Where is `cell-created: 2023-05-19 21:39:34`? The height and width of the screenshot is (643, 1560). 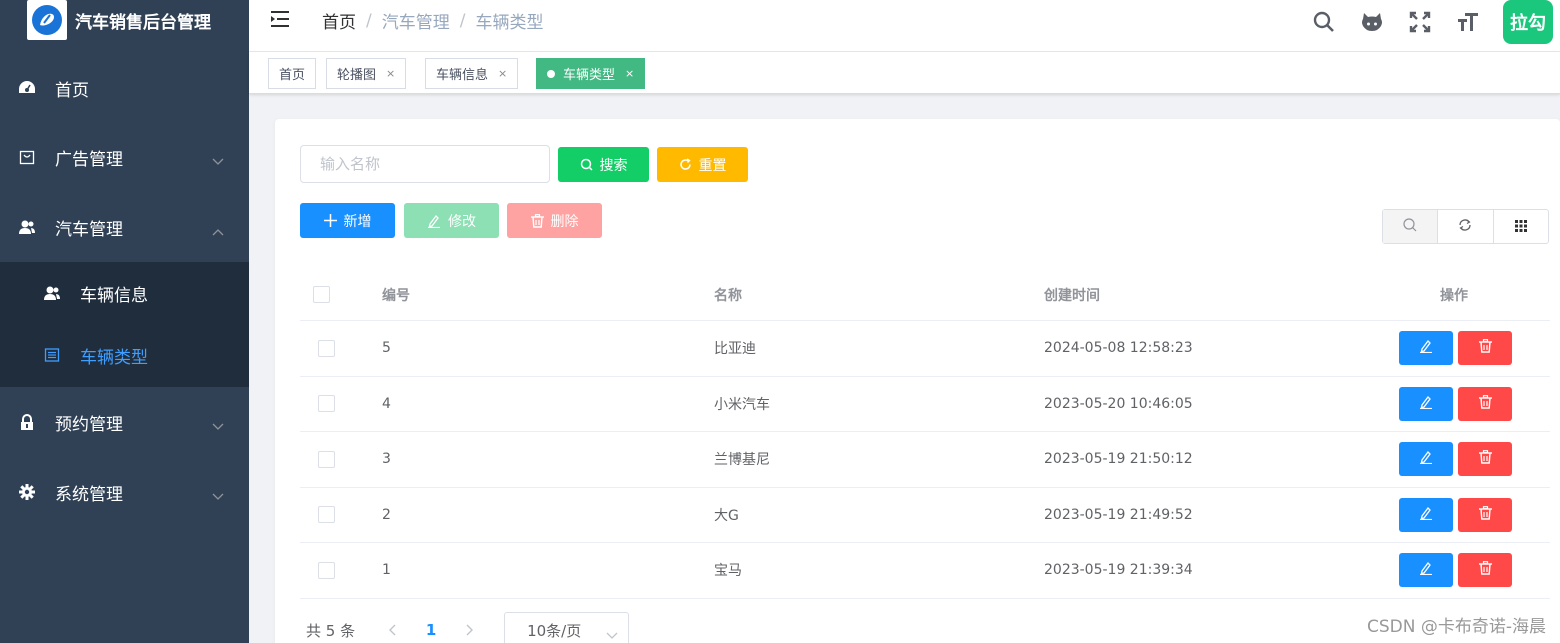
cell-created: 2023-05-19 21:39:34 is located at coordinates (1118, 570).